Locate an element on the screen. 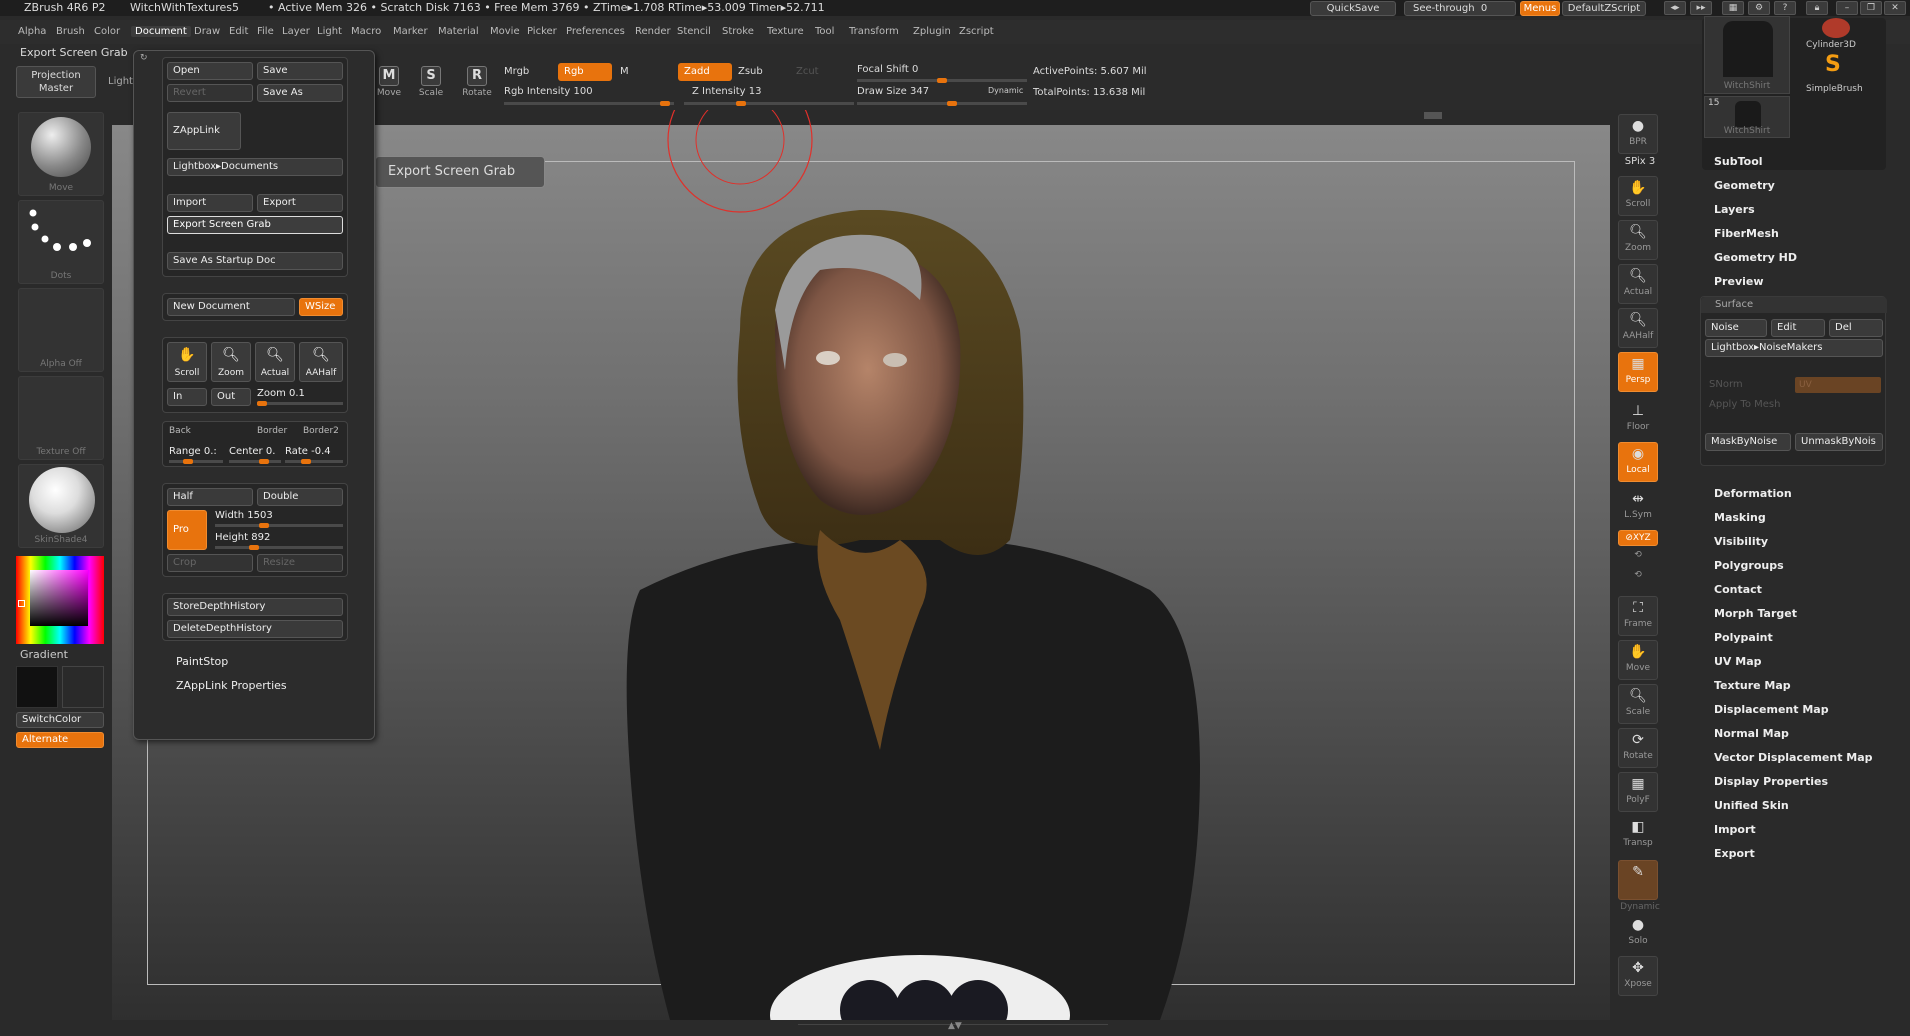 Image resolution: width=1910 pixels, height=1036 pixels. polyf-button: ▦ PolyF is located at coordinates (1638, 792).